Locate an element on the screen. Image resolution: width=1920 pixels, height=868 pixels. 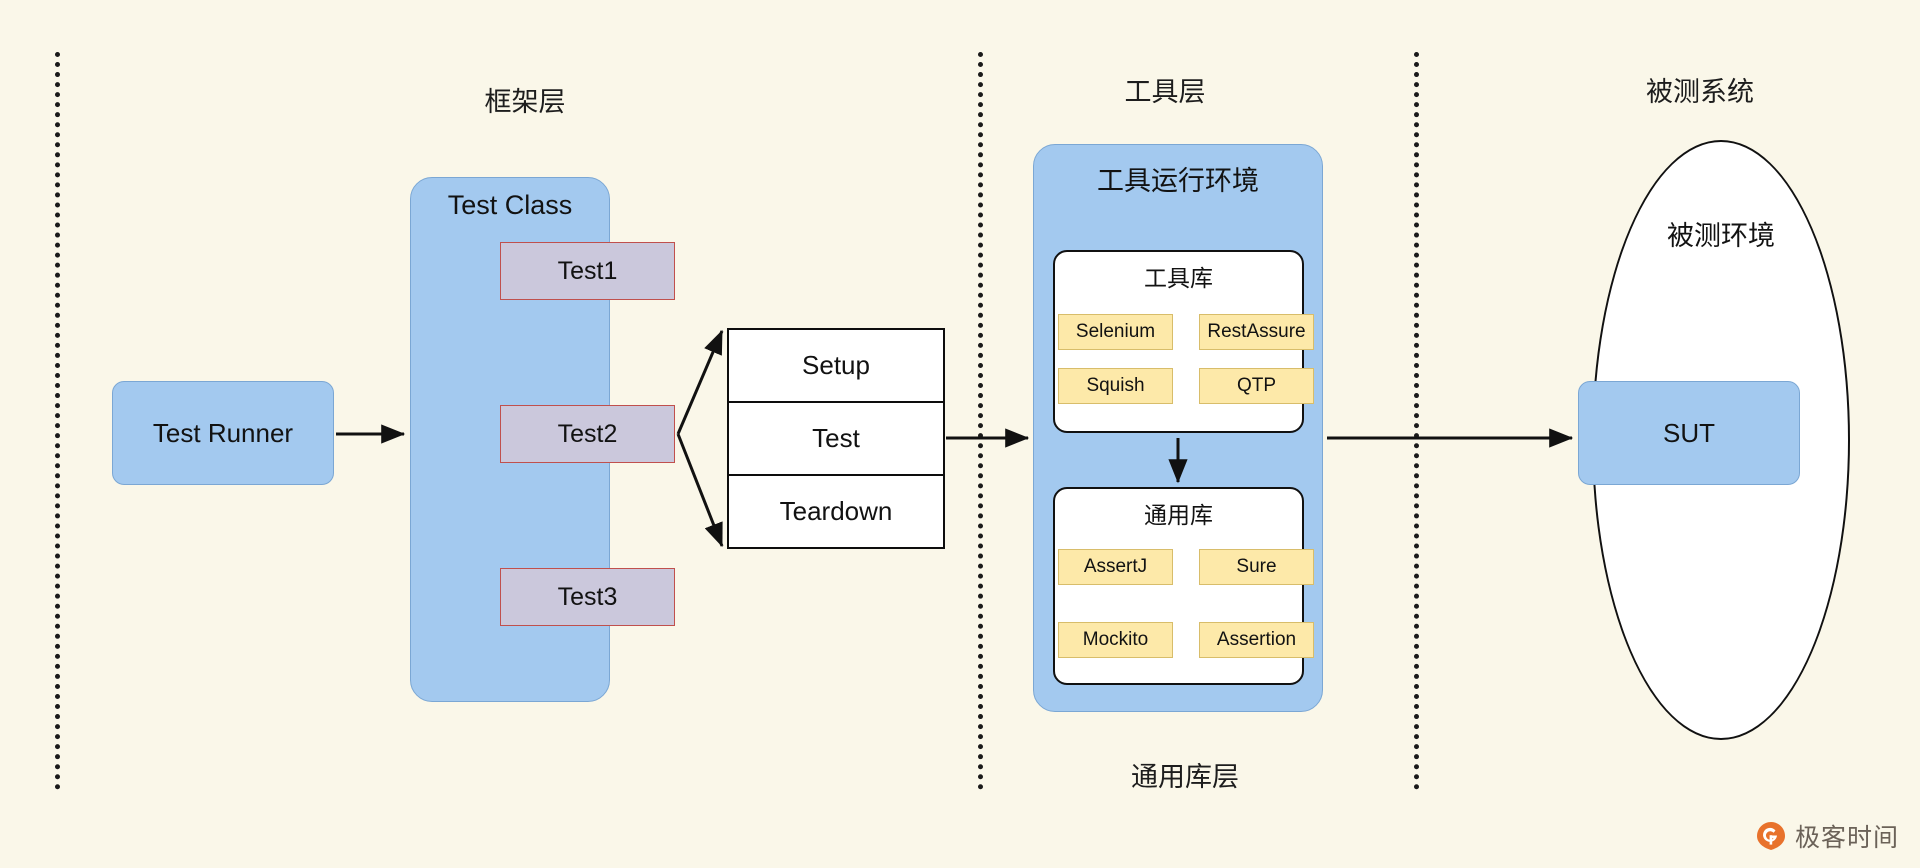
tool-chip-selenium: Selenium is located at coordinates (1115, 332).